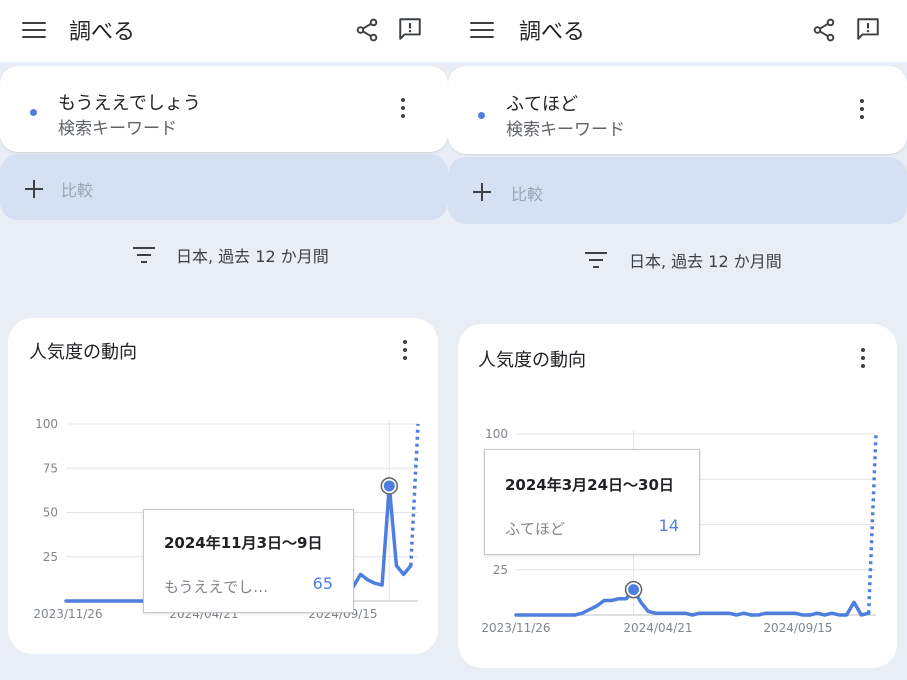 Image resolution: width=907 pixels, height=680 pixels. Describe the element at coordinates (668, 525) in the screenshot. I see `tooltip-value: 14` at that location.